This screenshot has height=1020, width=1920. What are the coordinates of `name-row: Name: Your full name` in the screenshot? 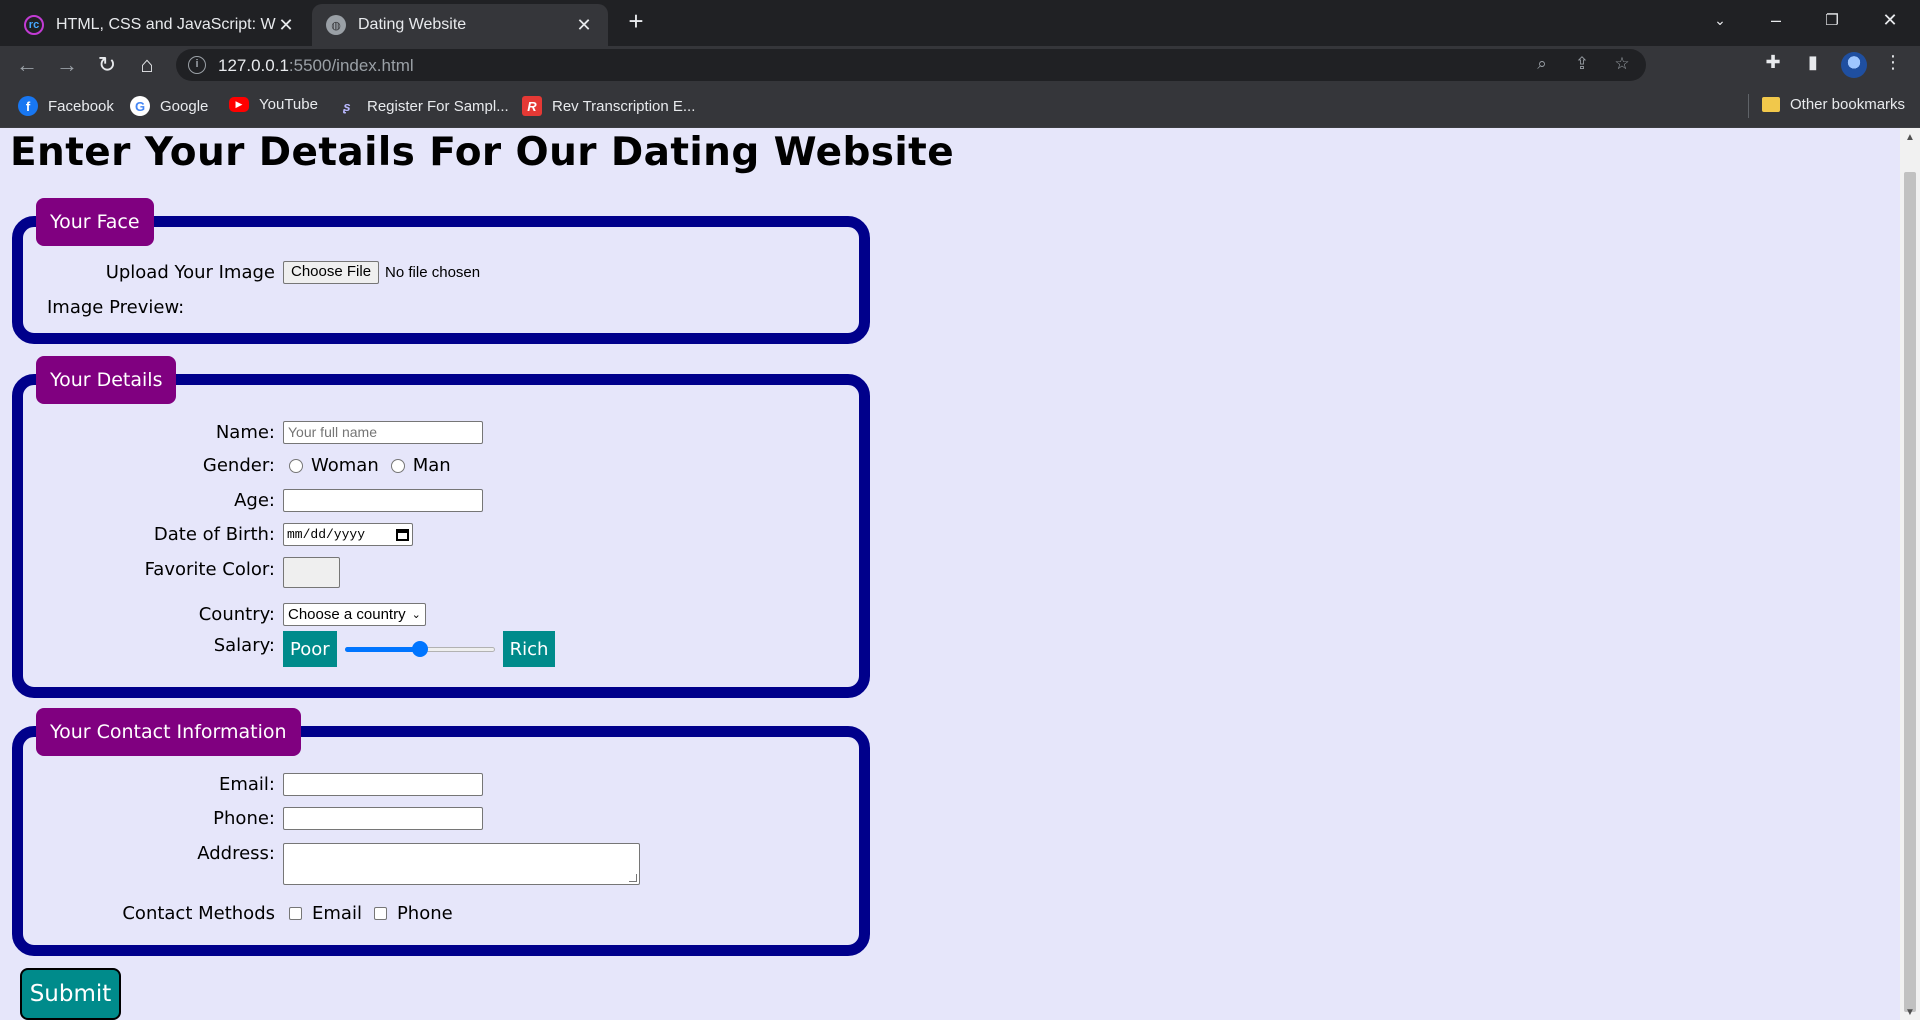 It's located at (443, 432).